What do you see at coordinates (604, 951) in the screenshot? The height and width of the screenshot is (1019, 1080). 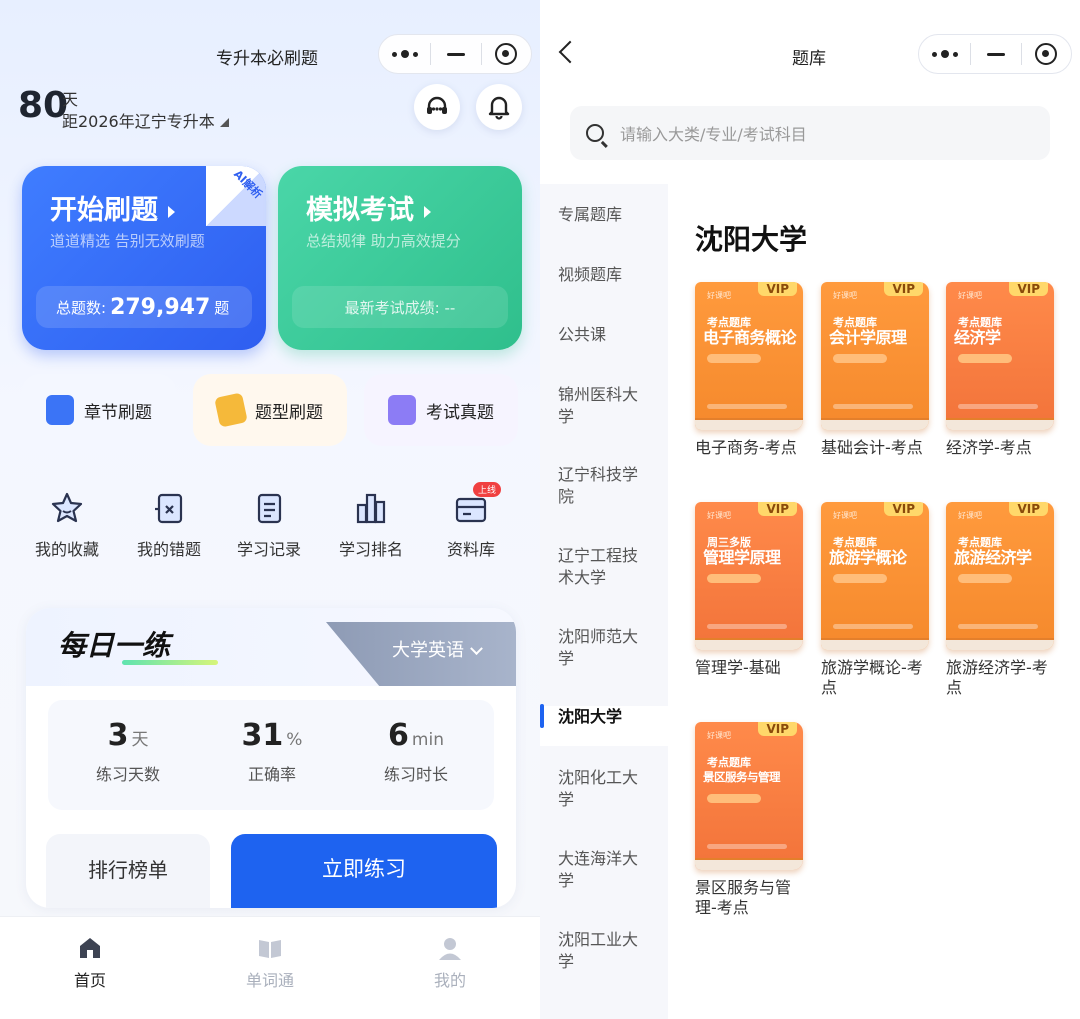 I see `sidebar-item: 沈阳工业大学` at bounding box center [604, 951].